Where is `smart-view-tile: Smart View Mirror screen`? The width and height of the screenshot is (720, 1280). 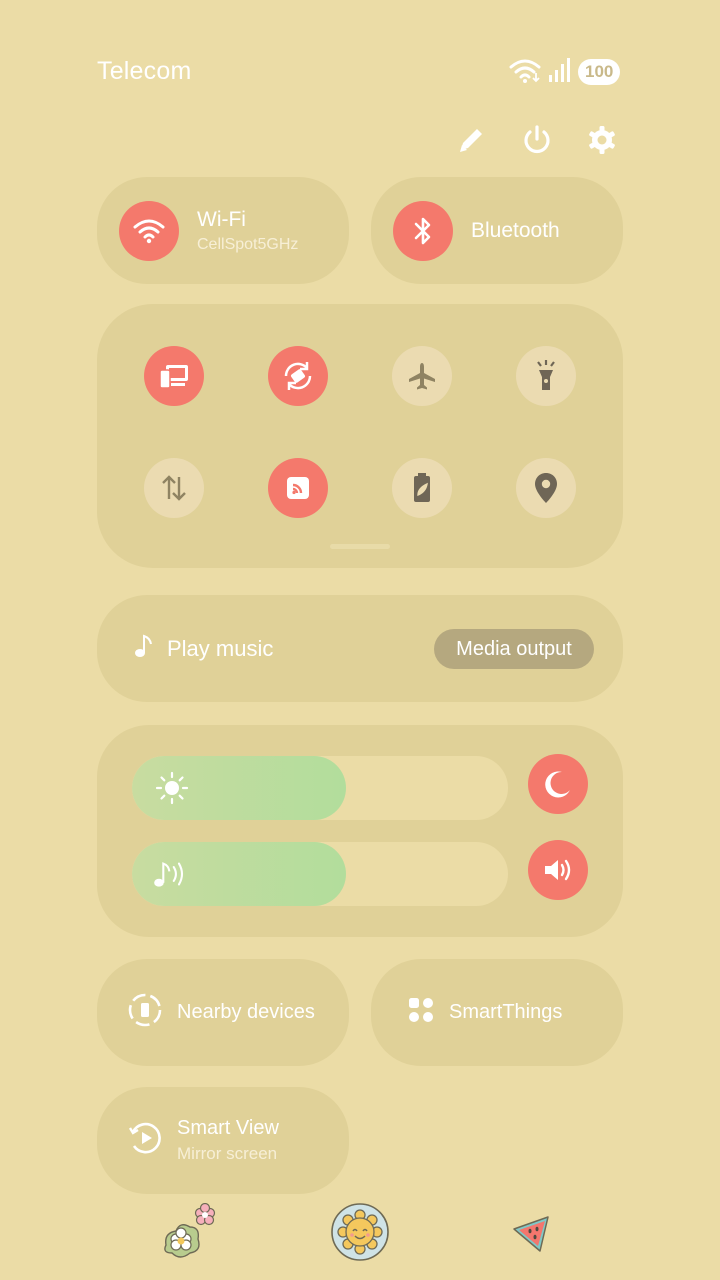 smart-view-tile: Smart View Mirror screen is located at coordinates (223, 1140).